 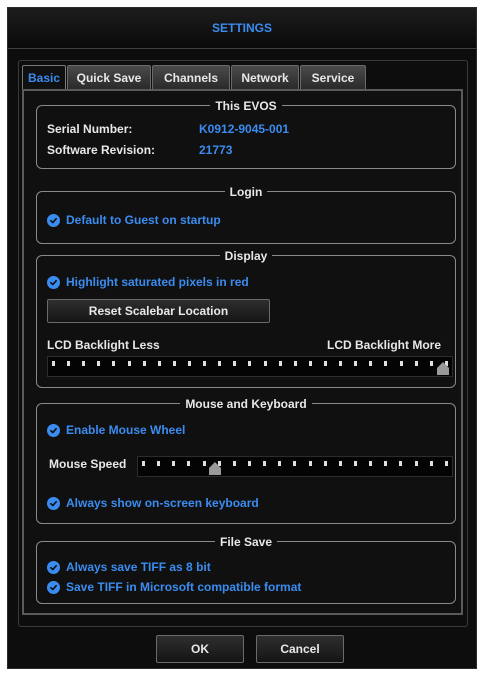 I want to click on tab-network: Network, so click(x=265, y=77).